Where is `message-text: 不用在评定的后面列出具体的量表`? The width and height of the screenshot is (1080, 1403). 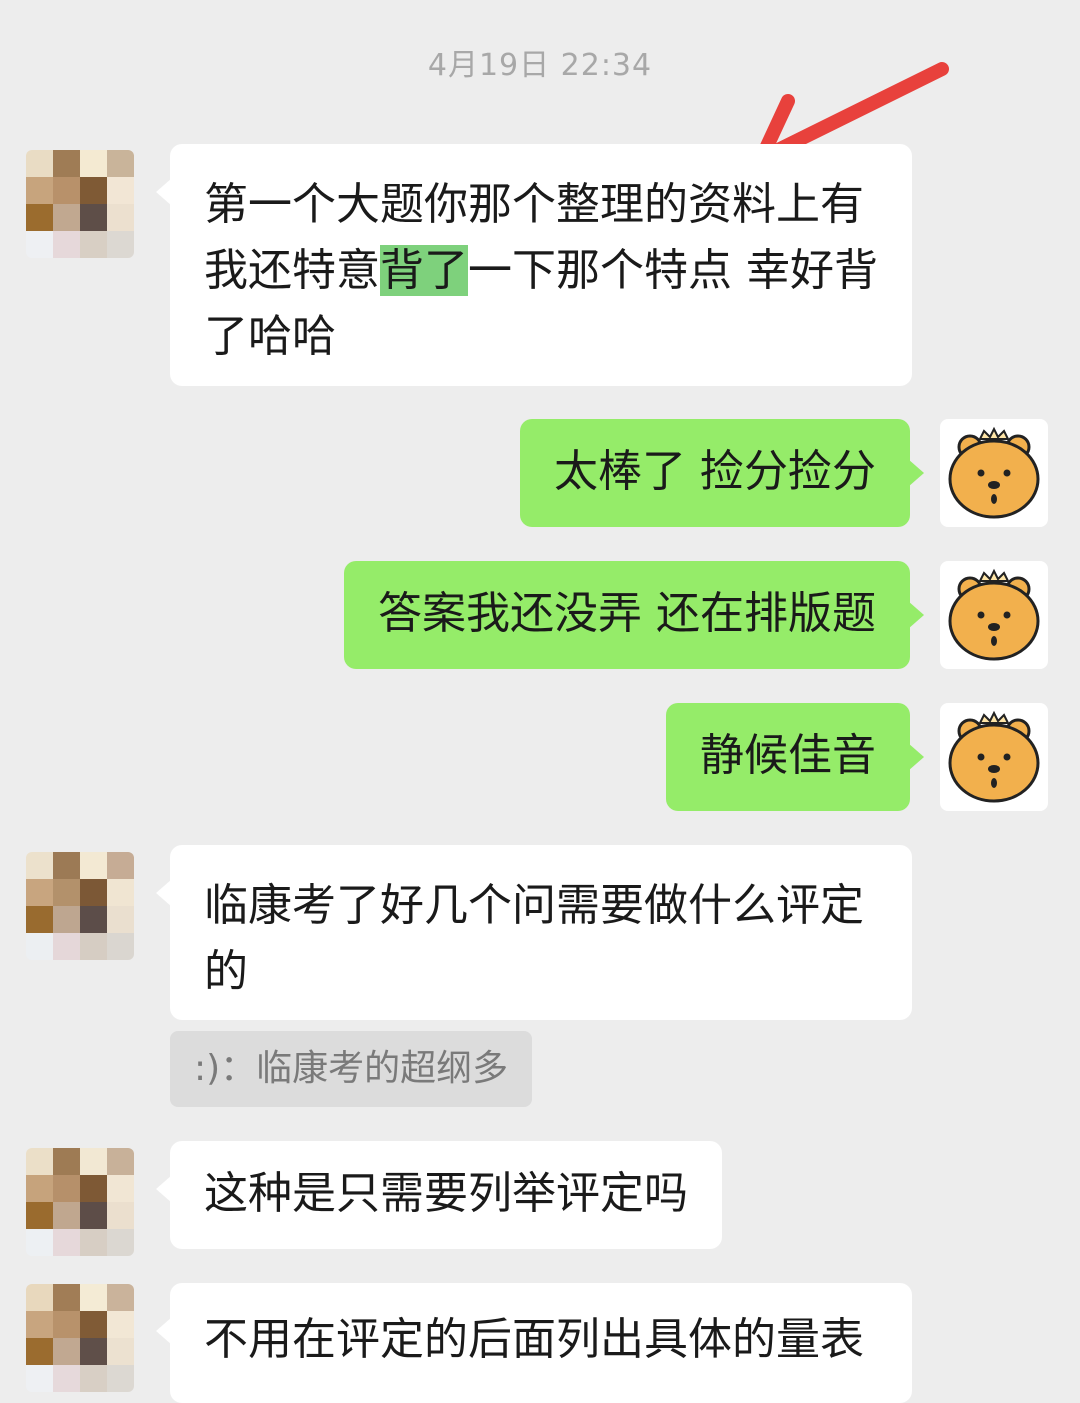
message-text: 不用在评定的后面列出具体的量表 is located at coordinates (534, 1339).